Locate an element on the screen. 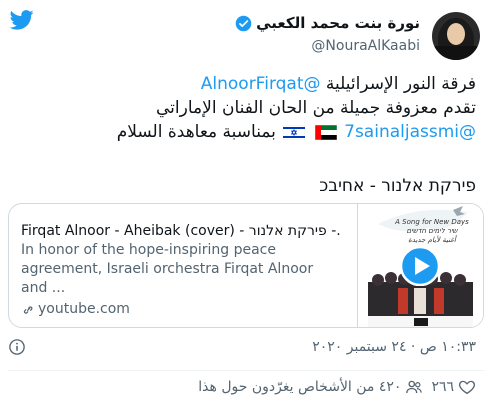  verified-badge-icon is located at coordinates (243, 23).